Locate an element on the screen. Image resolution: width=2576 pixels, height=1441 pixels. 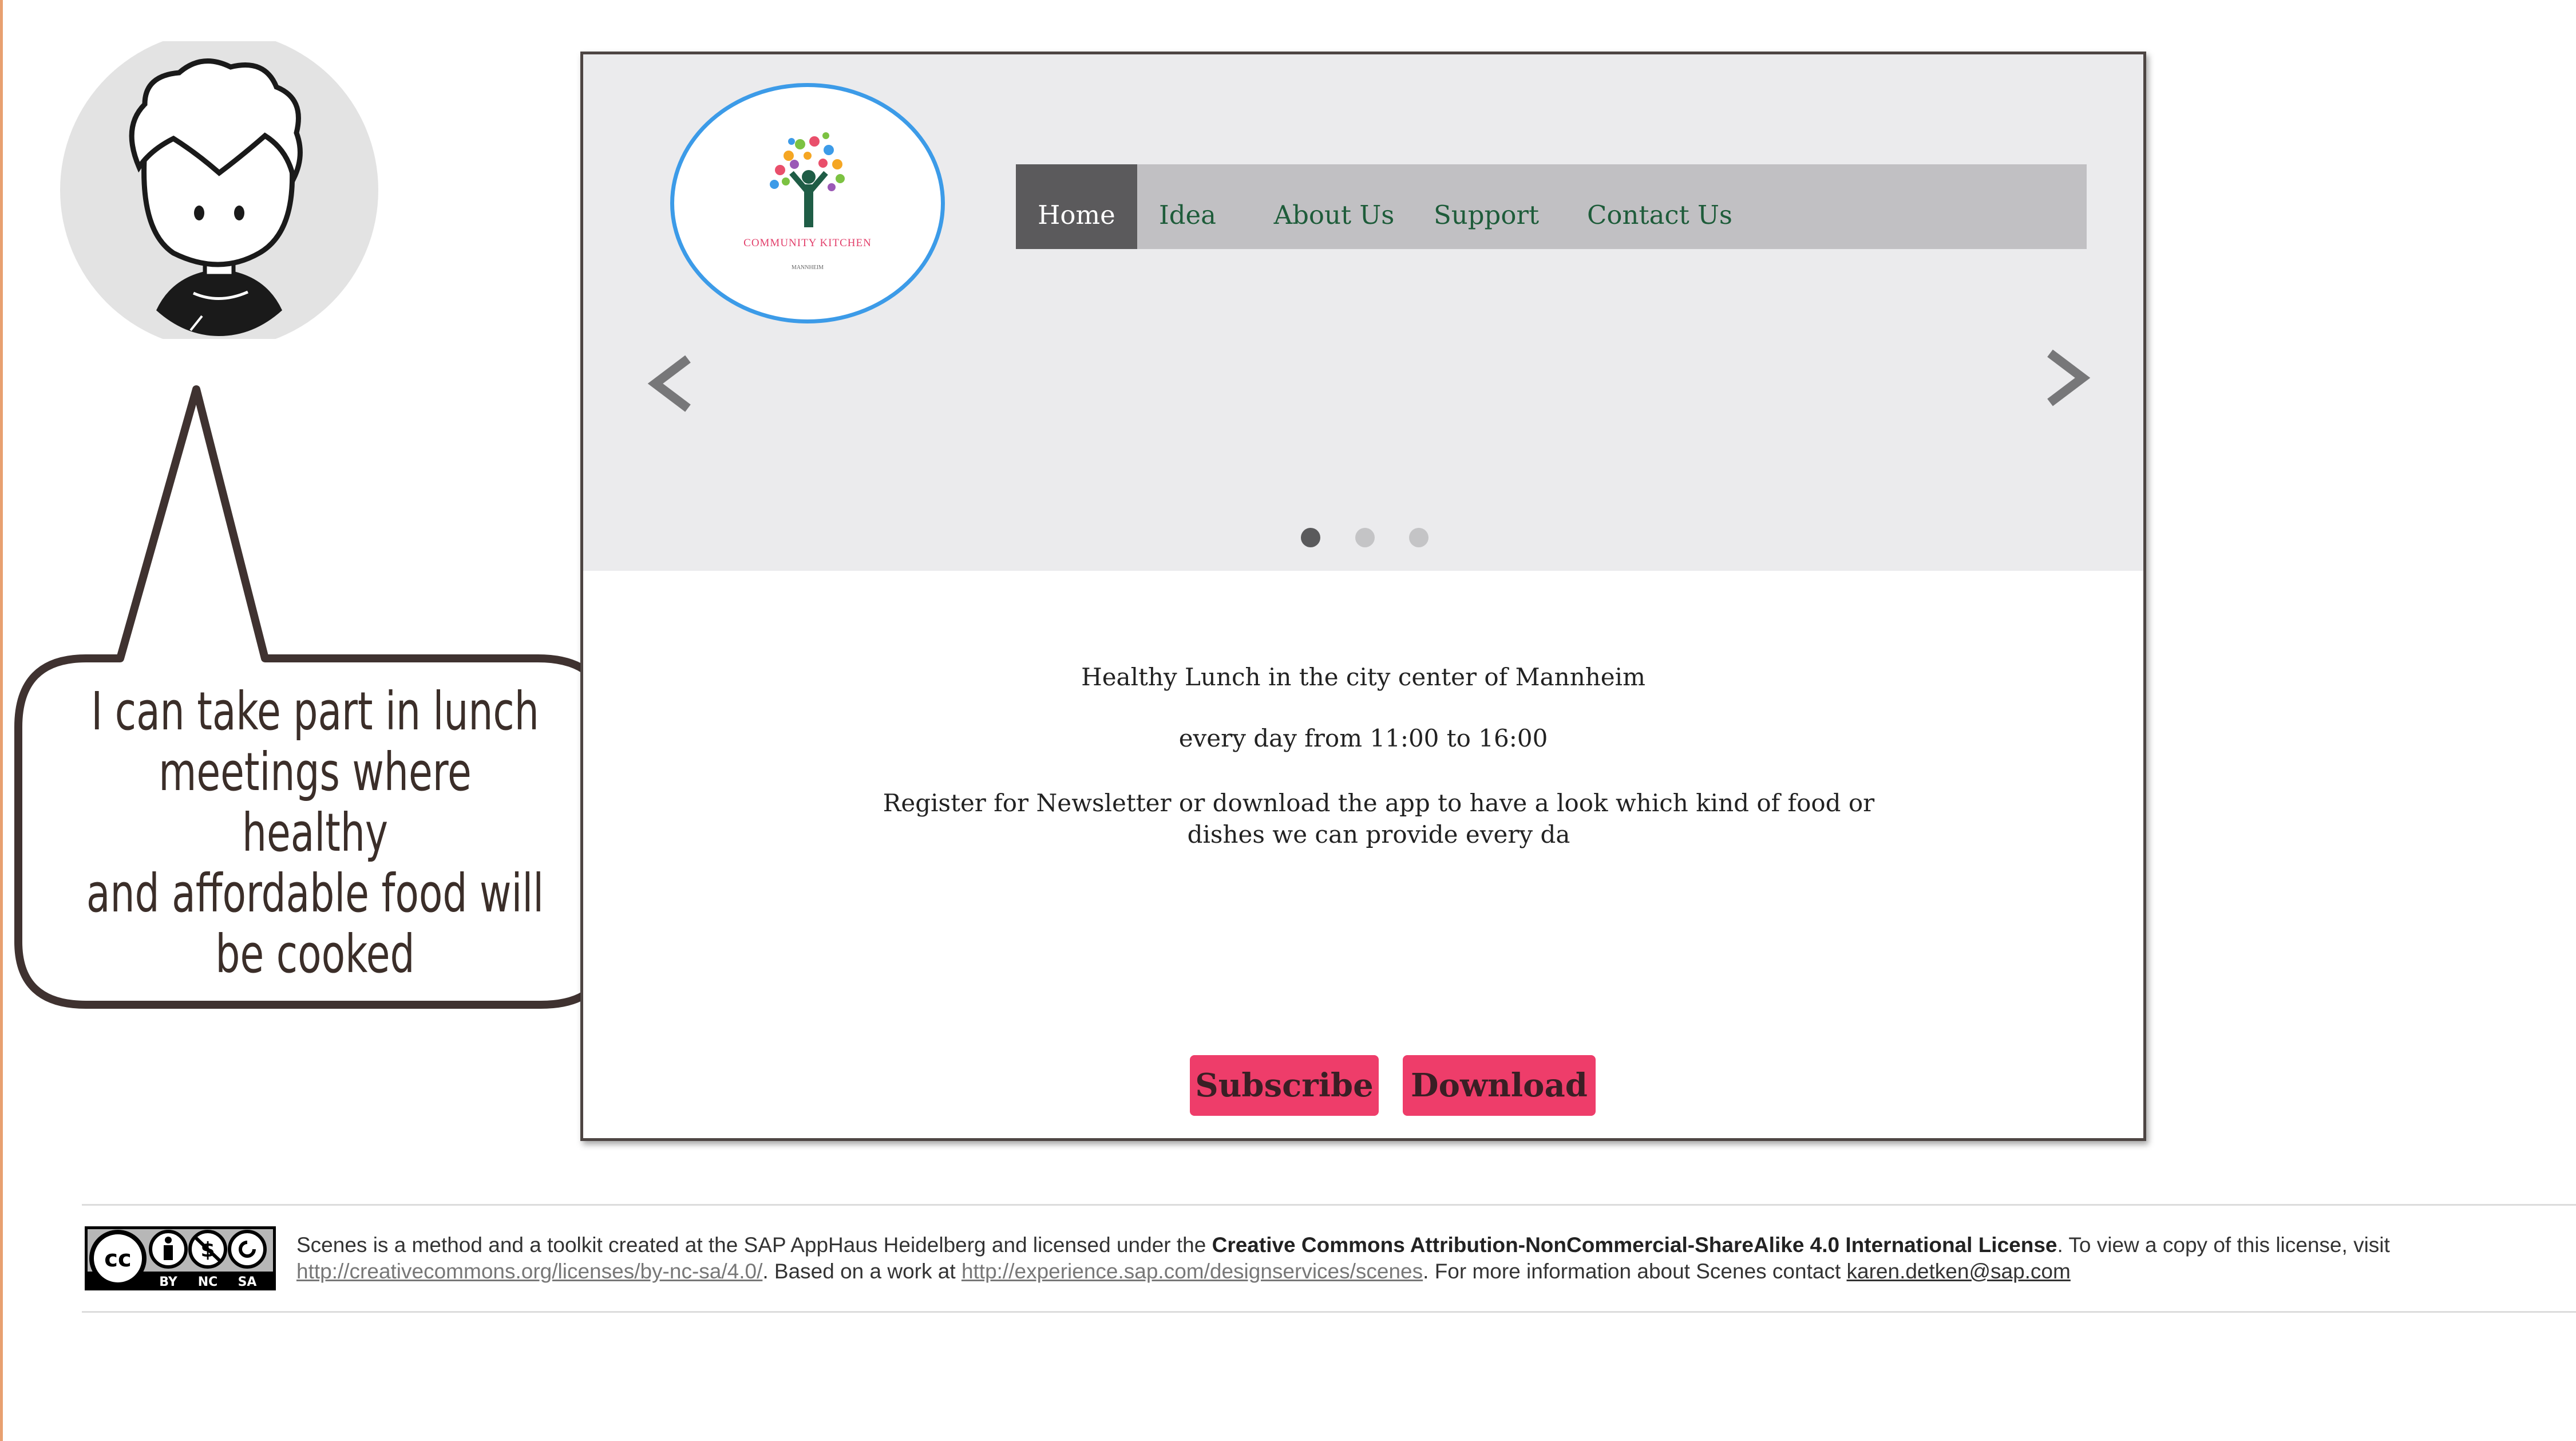
nav-item-contact-us: Contact Us is located at coordinates (1660, 206).